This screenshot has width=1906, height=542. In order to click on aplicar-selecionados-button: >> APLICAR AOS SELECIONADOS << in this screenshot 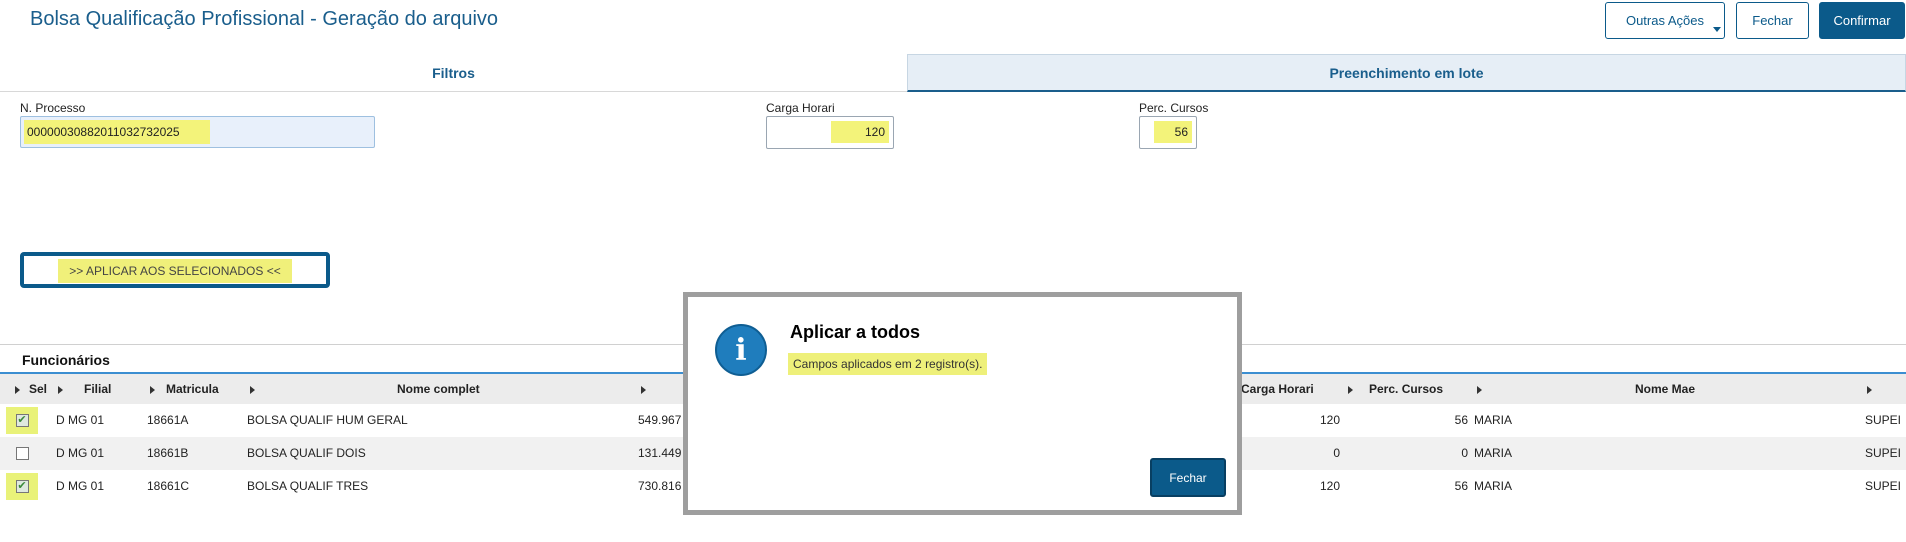, I will do `click(175, 270)`.